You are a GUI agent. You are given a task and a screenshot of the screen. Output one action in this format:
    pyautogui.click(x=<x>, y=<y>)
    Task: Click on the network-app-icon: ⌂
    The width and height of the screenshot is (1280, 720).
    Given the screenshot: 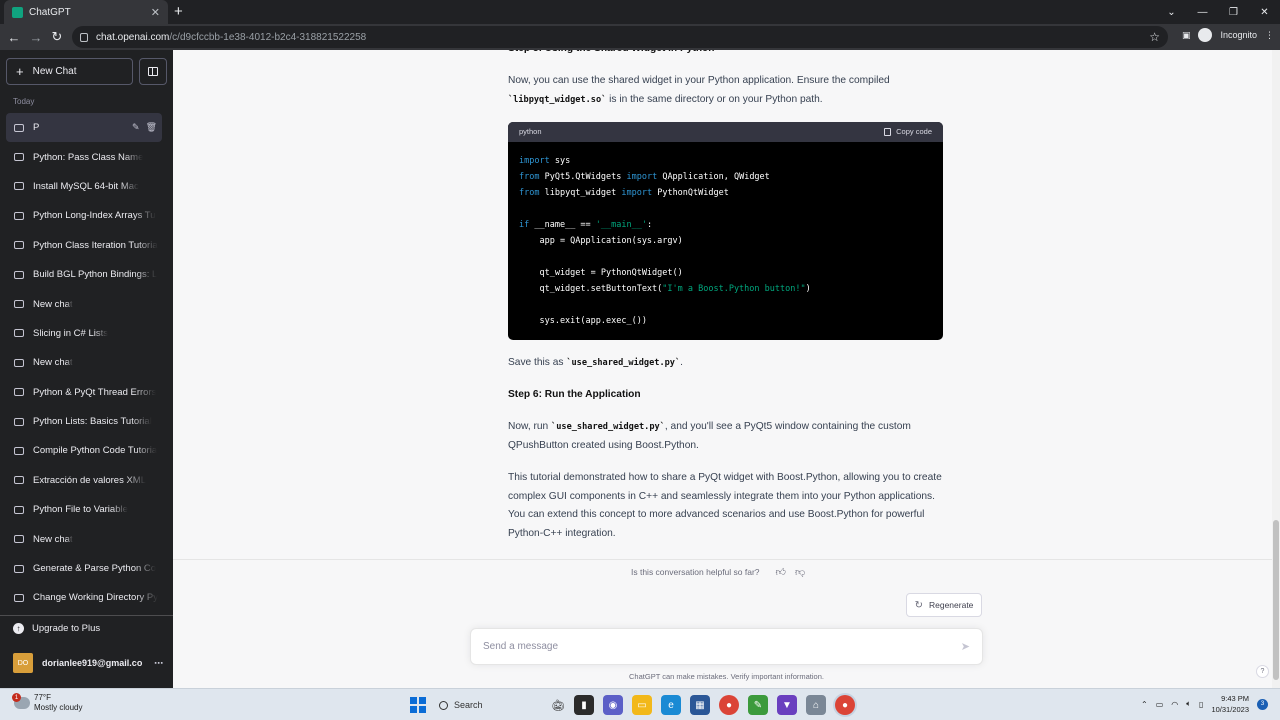 What is the action you would take?
    pyautogui.click(x=816, y=705)
    